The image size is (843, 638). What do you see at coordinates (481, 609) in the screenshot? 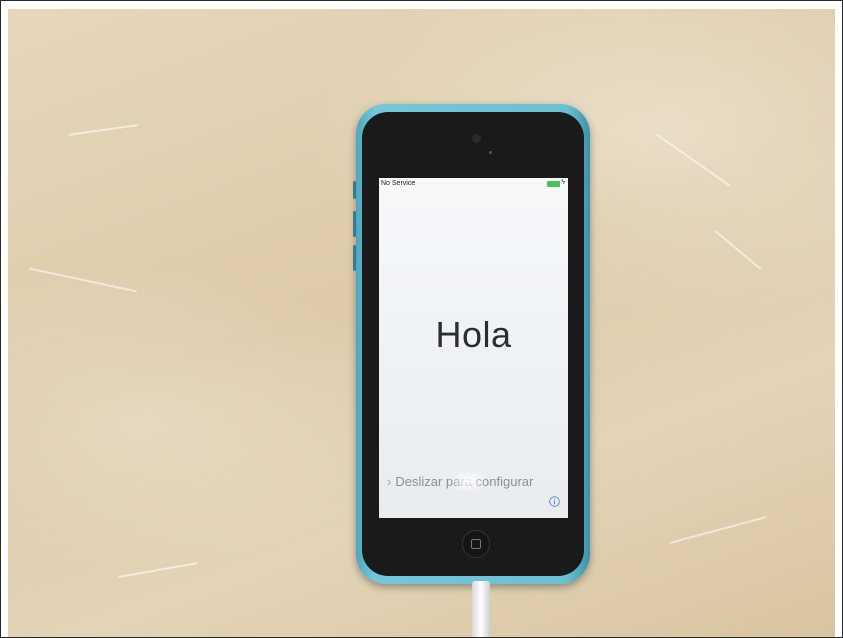
I see `lightning-cable` at bounding box center [481, 609].